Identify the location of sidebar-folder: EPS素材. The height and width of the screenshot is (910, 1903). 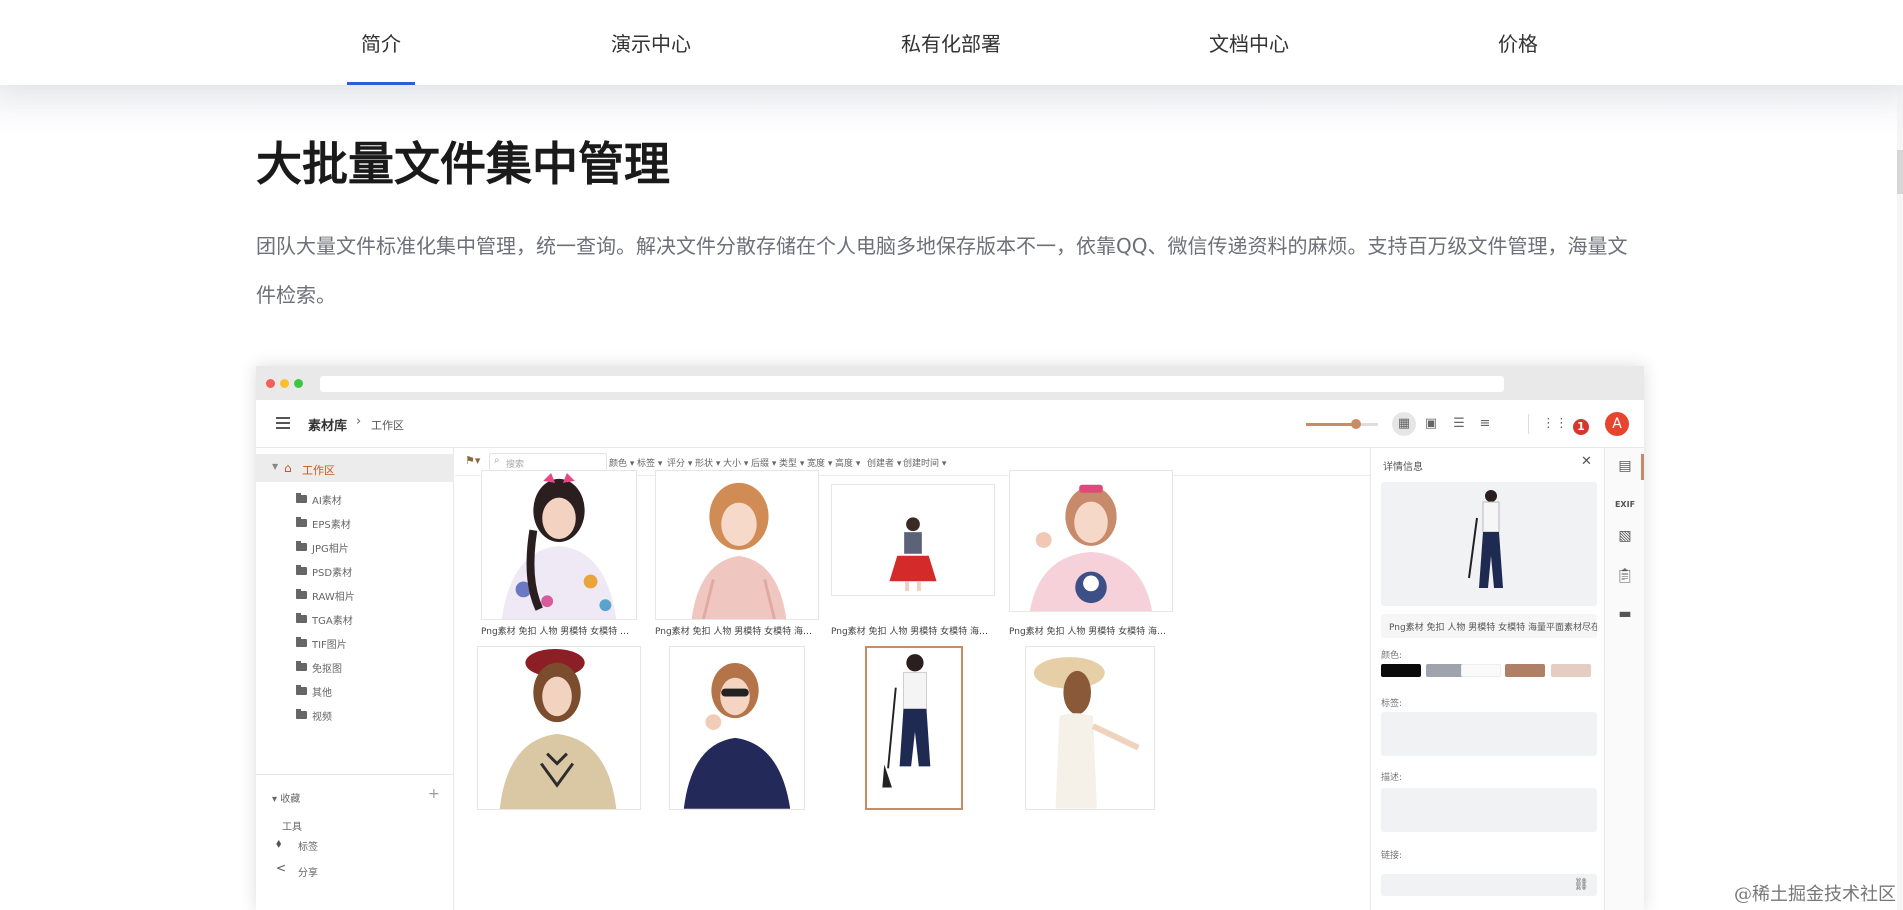
(371, 524).